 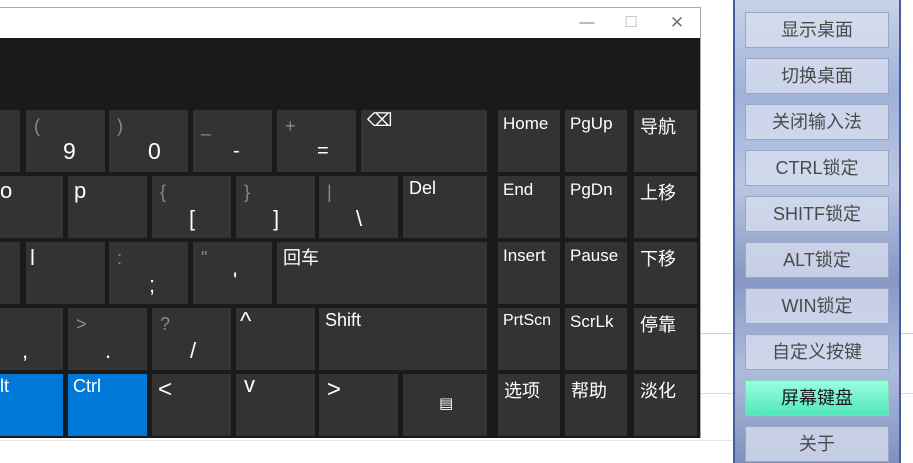 What do you see at coordinates (596, 141) in the screenshot?
I see `key-pgup: PgUp` at bounding box center [596, 141].